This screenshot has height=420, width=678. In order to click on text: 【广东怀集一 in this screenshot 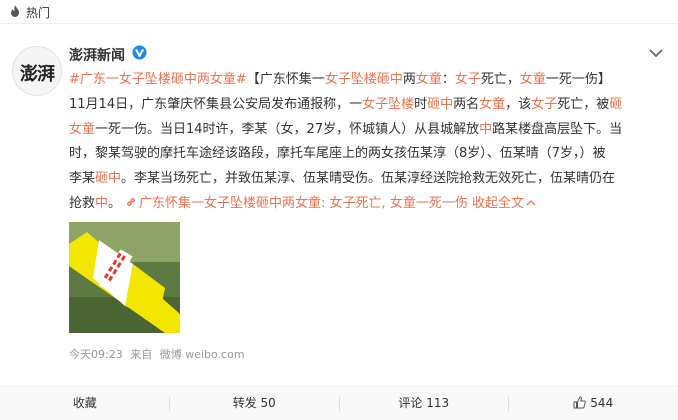, I will do `click(285, 79)`.